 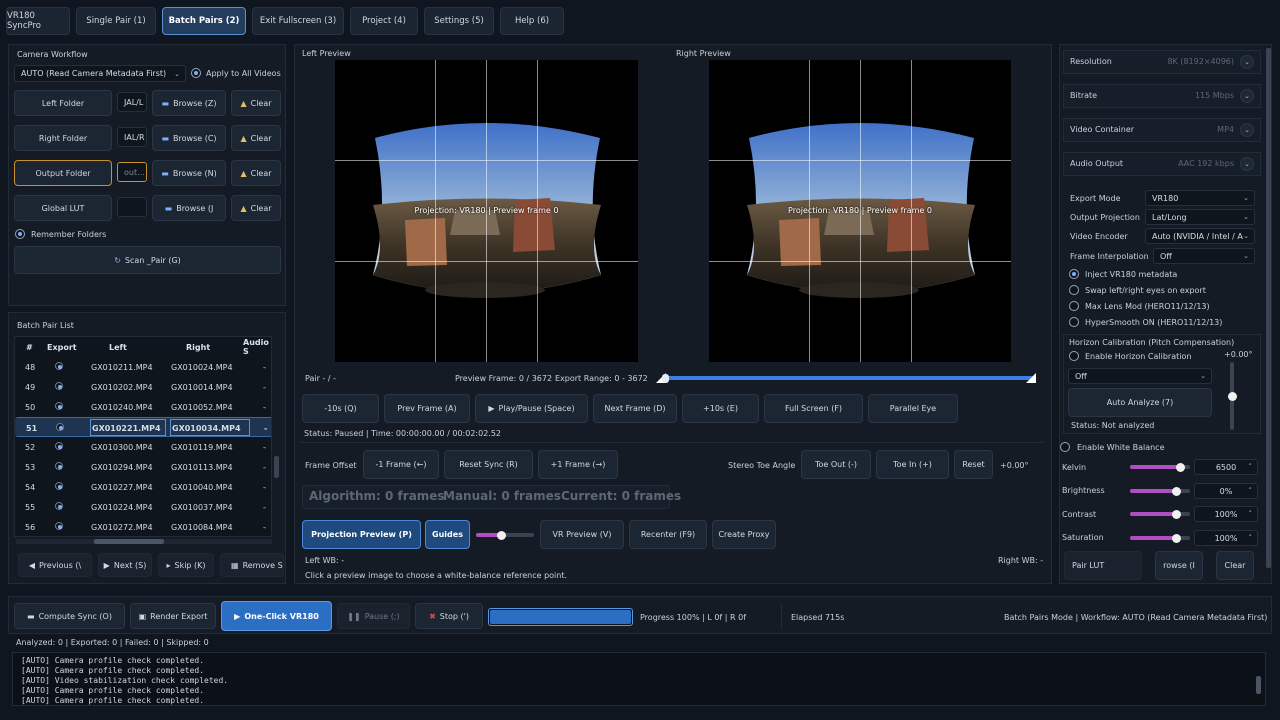 I want to click on table-row: 54 GX010227.MP4 GX010040.MP4 -, so click(x=143, y=487).